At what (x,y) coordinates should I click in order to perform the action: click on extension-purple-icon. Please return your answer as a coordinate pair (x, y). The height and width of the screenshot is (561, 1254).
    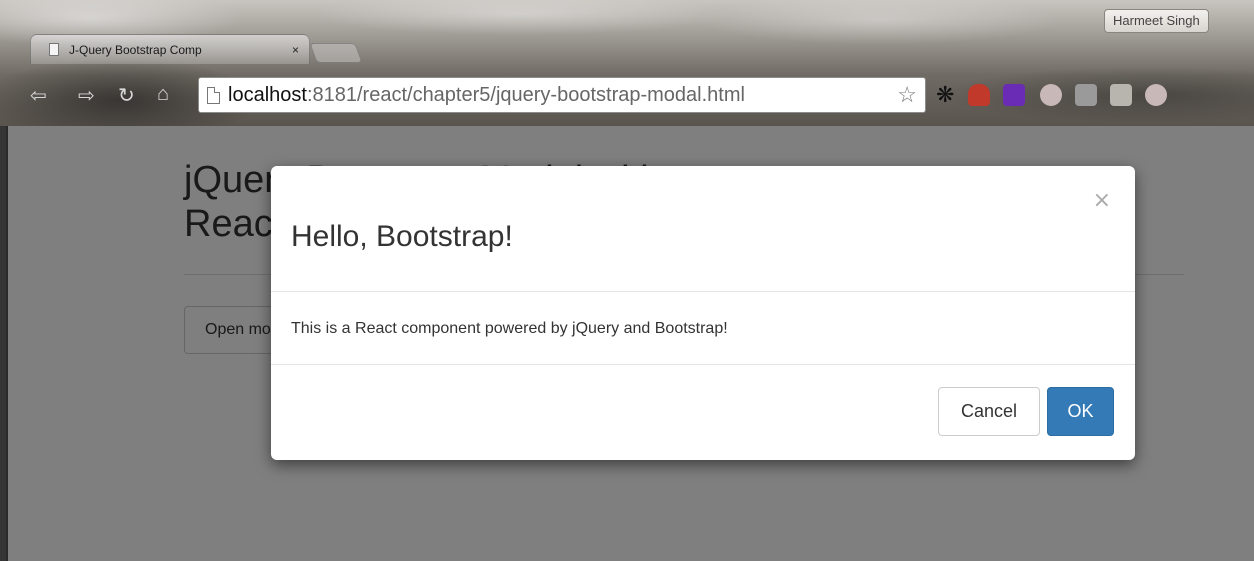
    Looking at the image, I should click on (1014, 95).